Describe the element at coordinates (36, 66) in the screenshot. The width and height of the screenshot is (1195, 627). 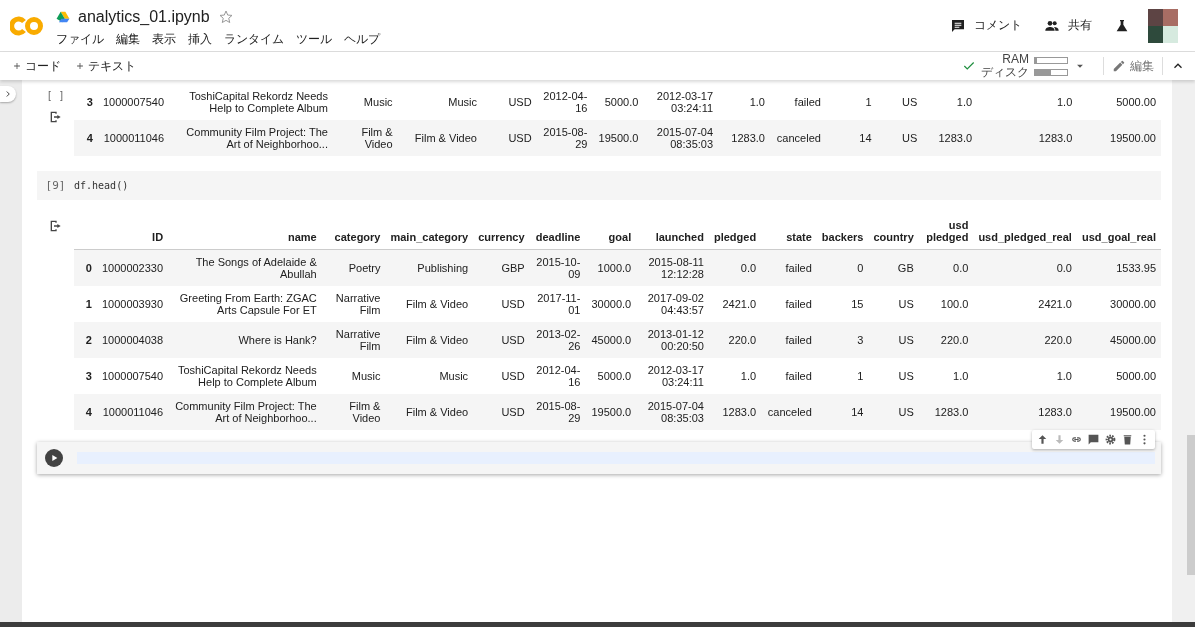
I see `add-cell-button: コード` at that location.